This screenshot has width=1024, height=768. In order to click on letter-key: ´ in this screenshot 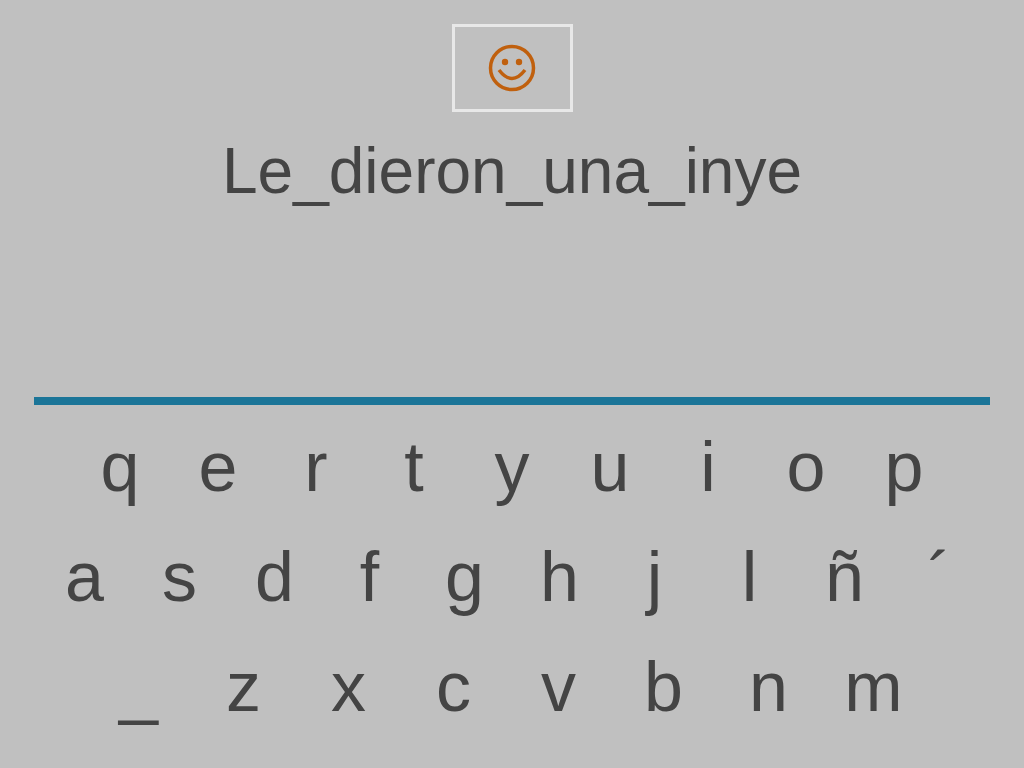, I will do `click(939, 577)`.